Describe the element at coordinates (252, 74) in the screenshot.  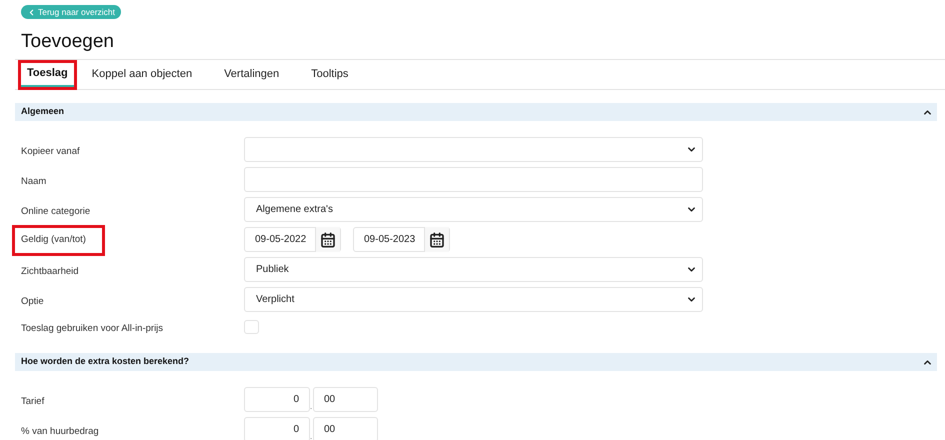
I see `tab: Vertalingen` at that location.